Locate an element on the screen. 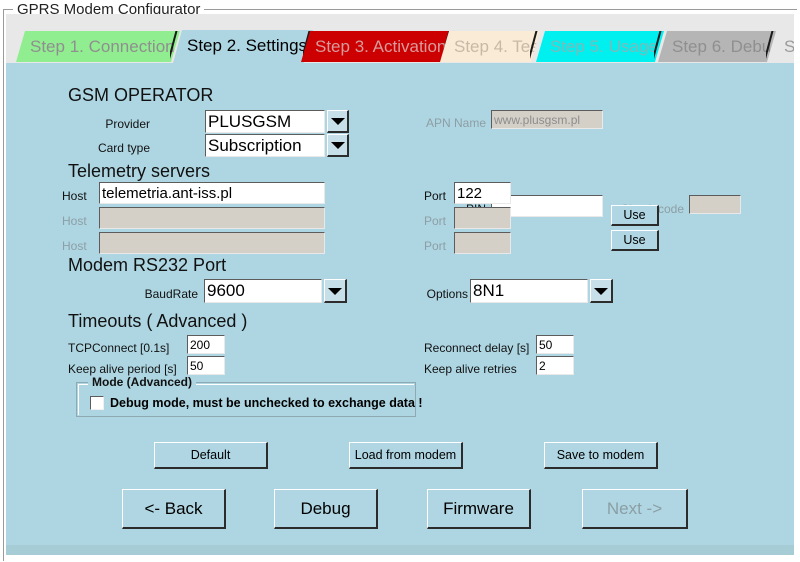 The height and width of the screenshot is (562, 800). apn-name-input is located at coordinates (547, 119).